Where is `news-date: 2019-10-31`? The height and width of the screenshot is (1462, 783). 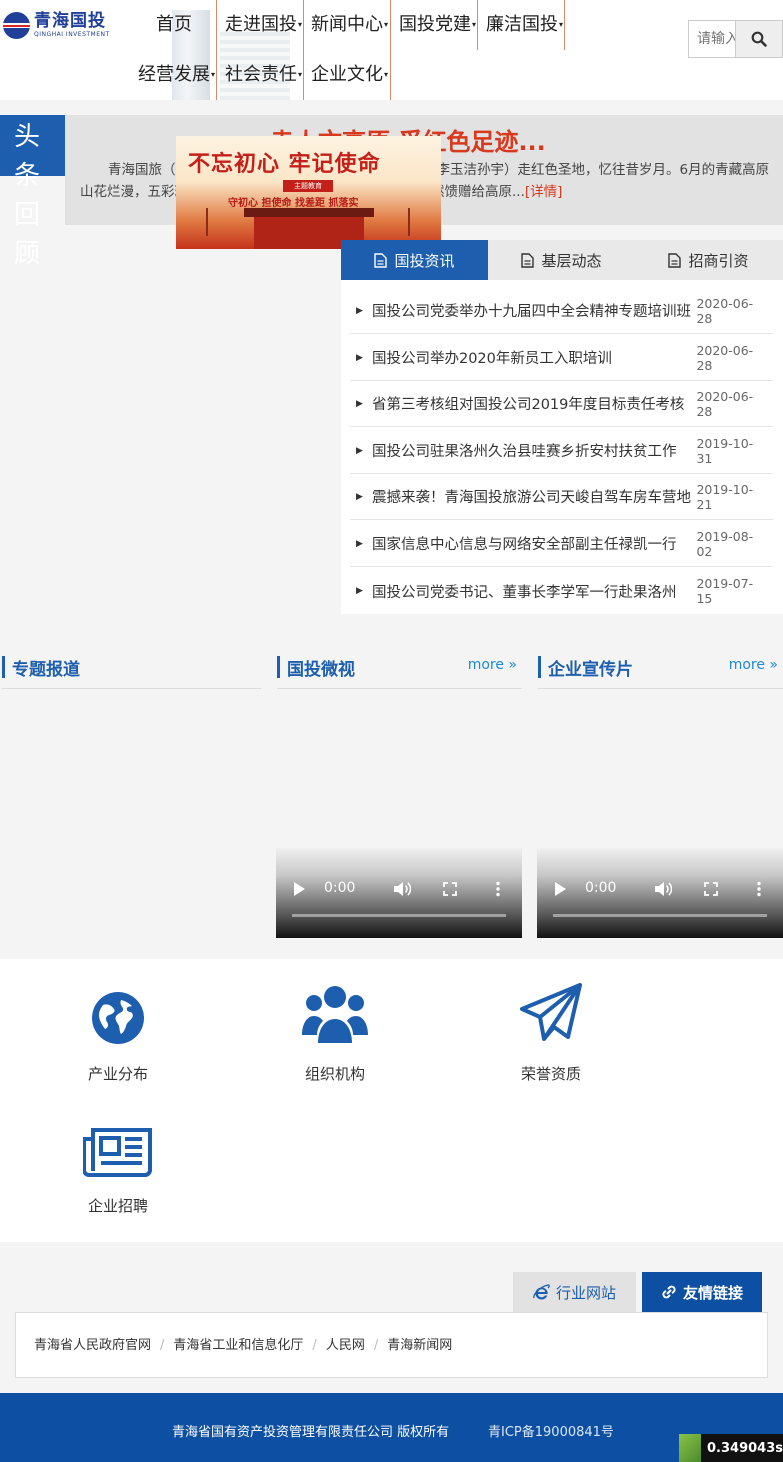
news-date: 2019-10-31 is located at coordinates (725, 450).